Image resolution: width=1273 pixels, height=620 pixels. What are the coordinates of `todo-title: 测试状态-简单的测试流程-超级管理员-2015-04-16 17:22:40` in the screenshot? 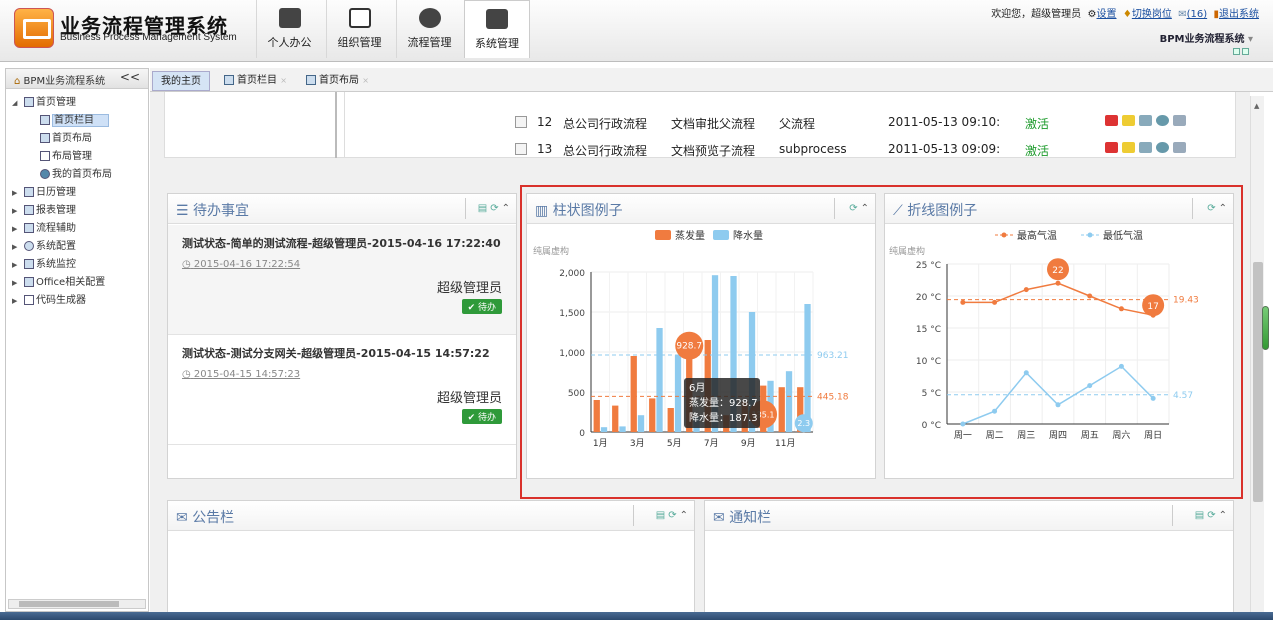 It's located at (342, 243).